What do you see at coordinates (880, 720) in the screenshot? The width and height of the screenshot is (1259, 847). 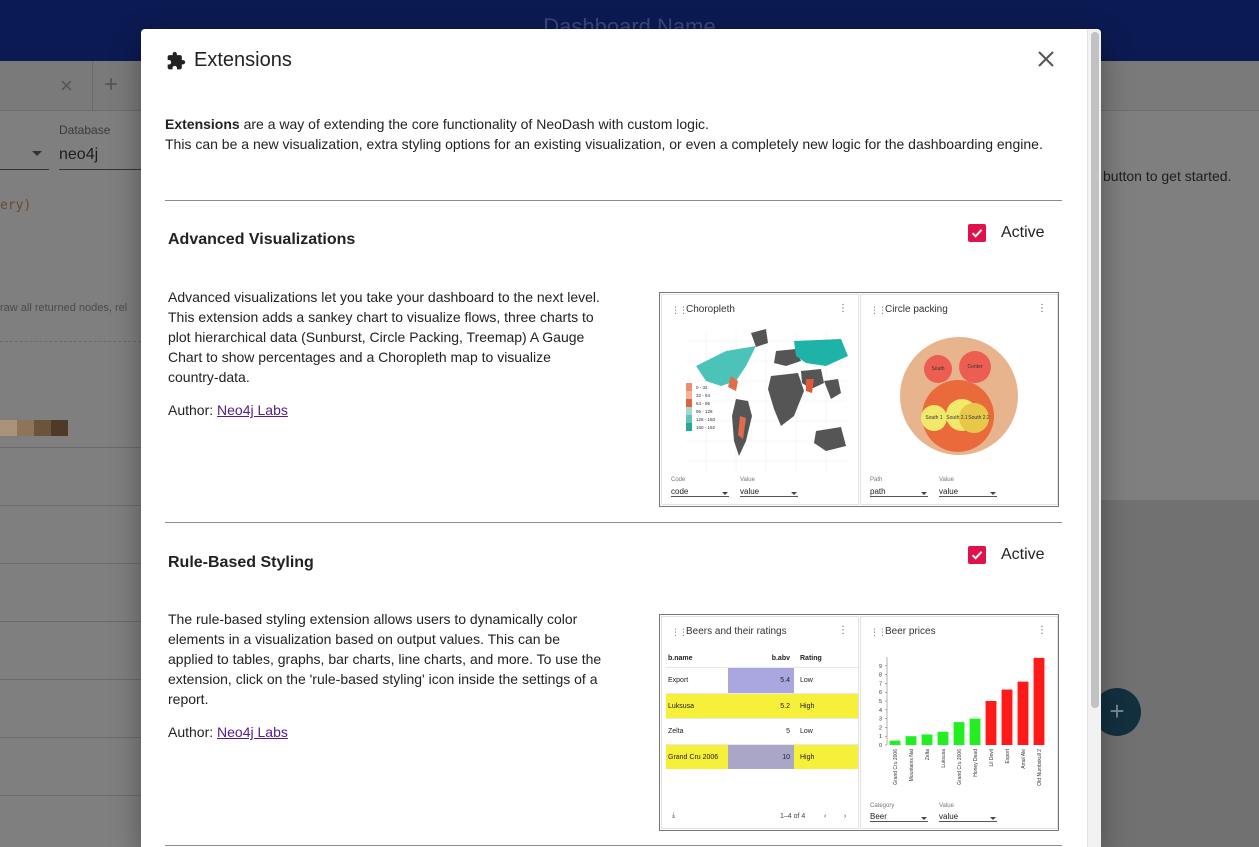 I see `y-tick-label: 3` at bounding box center [880, 720].